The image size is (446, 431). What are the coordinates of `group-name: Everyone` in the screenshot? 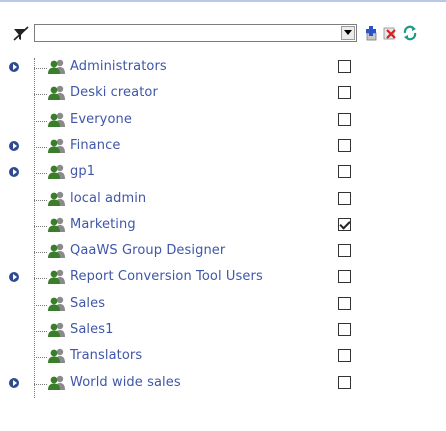 It's located at (101, 119).